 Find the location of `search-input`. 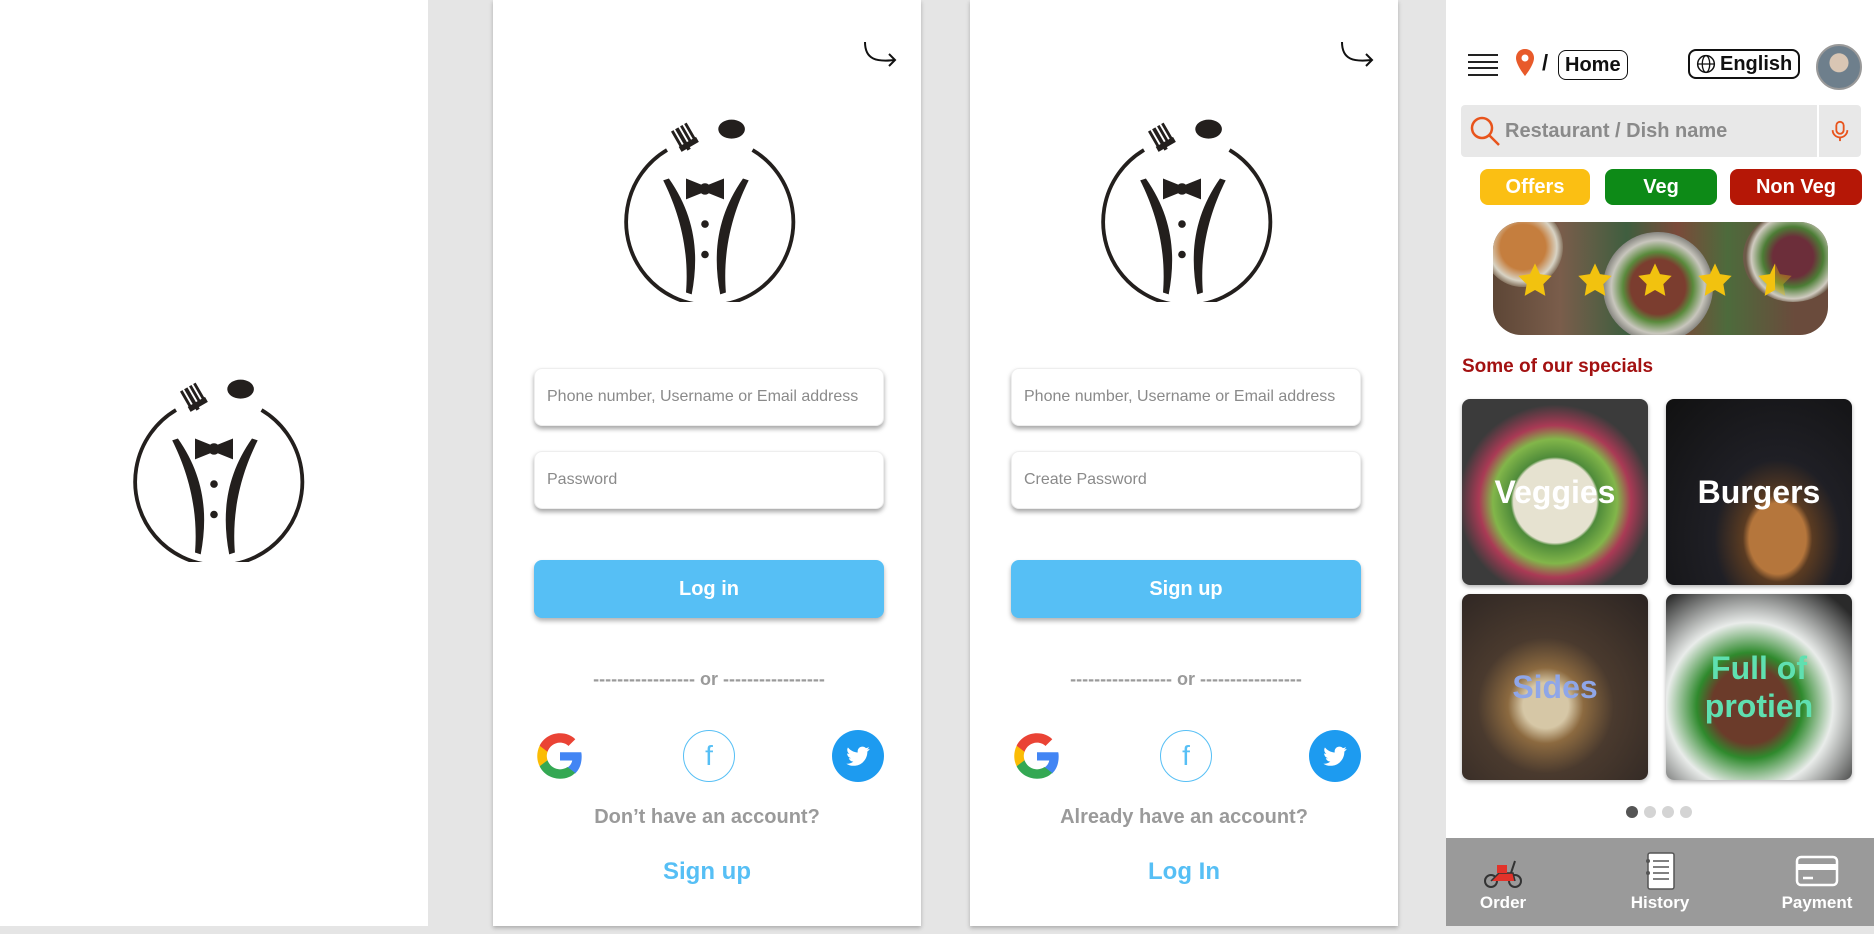

search-input is located at coordinates (1661, 131).